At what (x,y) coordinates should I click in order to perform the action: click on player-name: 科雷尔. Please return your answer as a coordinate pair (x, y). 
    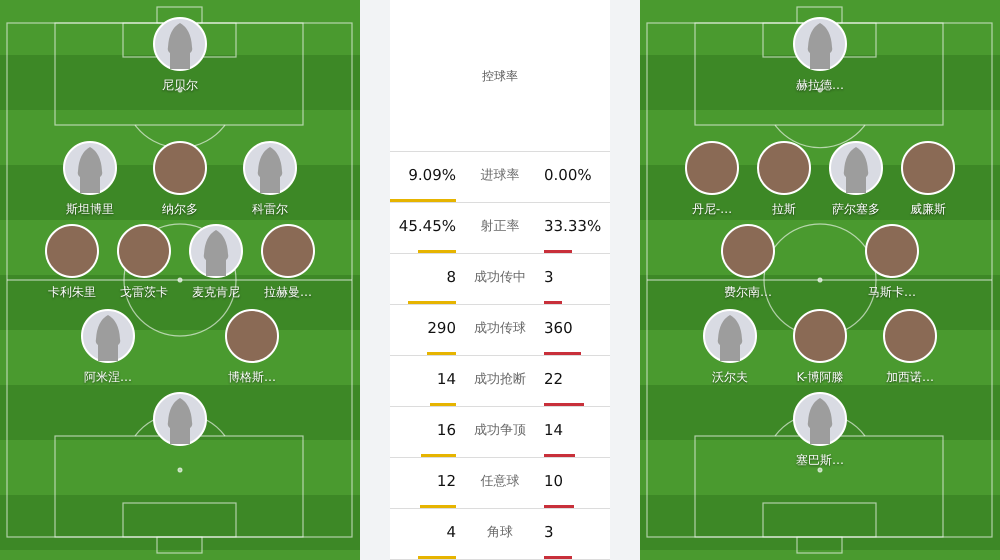
    Looking at the image, I should click on (270, 209).